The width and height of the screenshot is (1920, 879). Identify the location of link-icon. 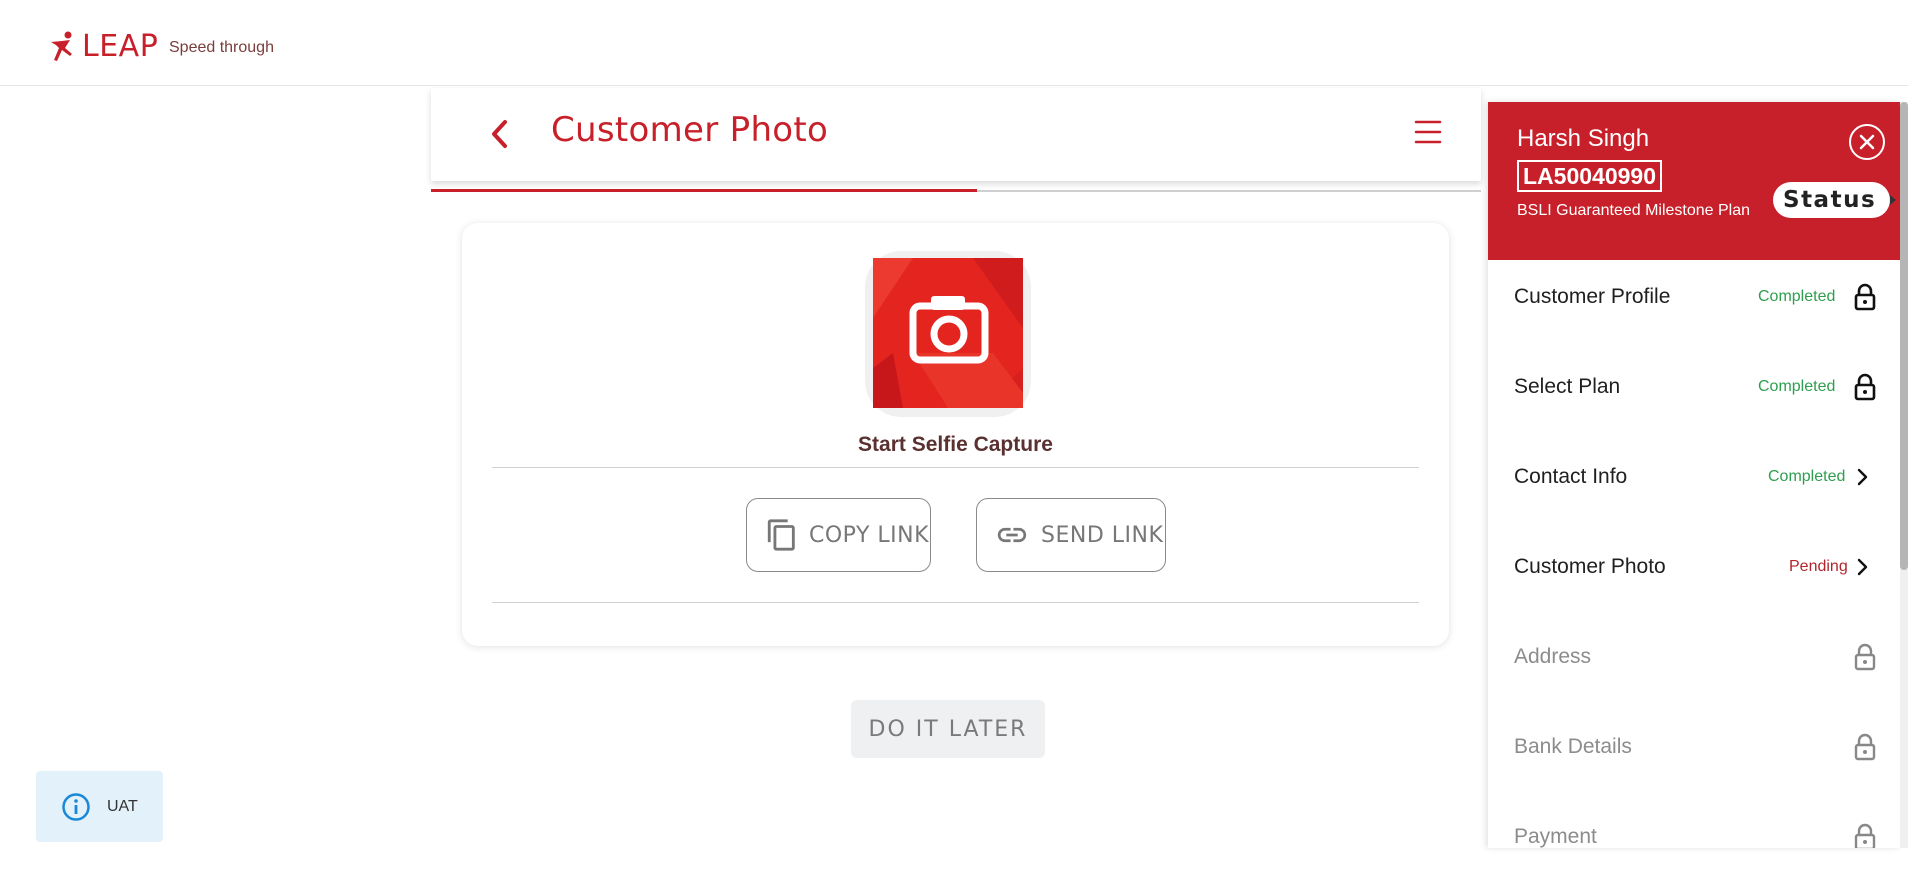
(1012, 535).